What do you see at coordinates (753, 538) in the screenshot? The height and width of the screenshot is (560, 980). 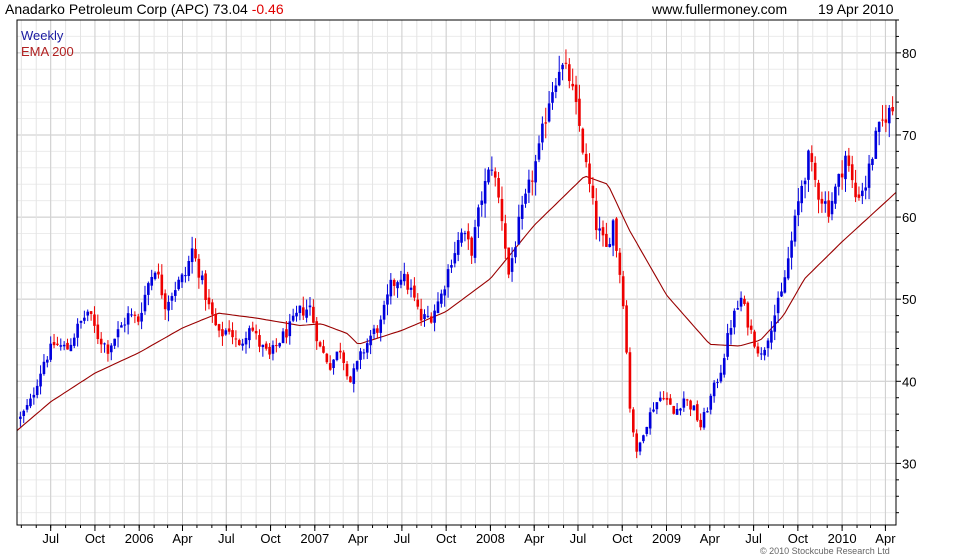 I see `x-tick-label: Jul` at bounding box center [753, 538].